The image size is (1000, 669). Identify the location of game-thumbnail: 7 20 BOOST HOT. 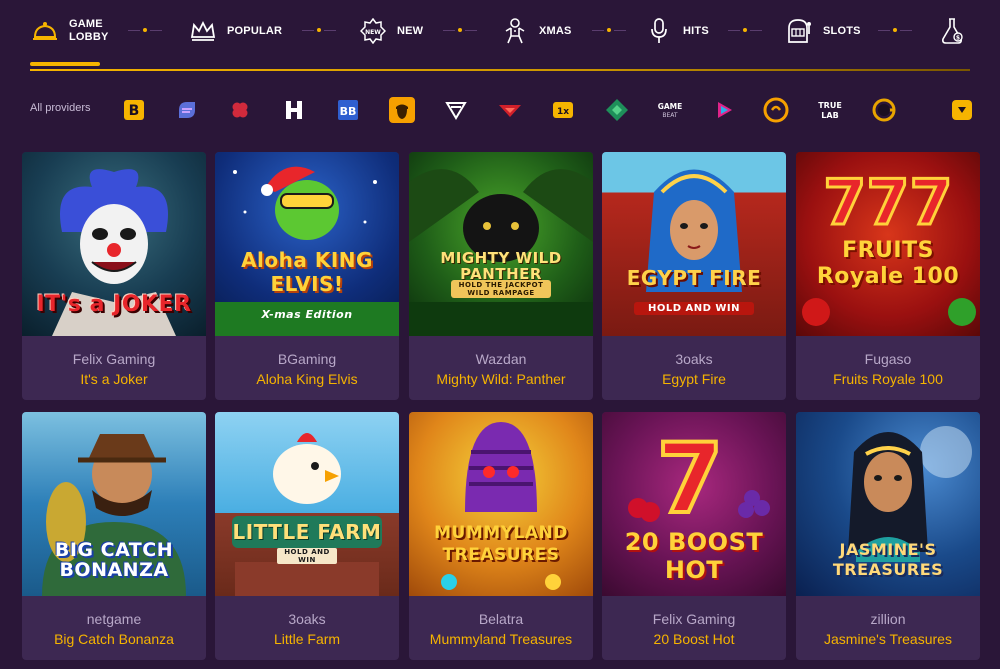
(694, 504).